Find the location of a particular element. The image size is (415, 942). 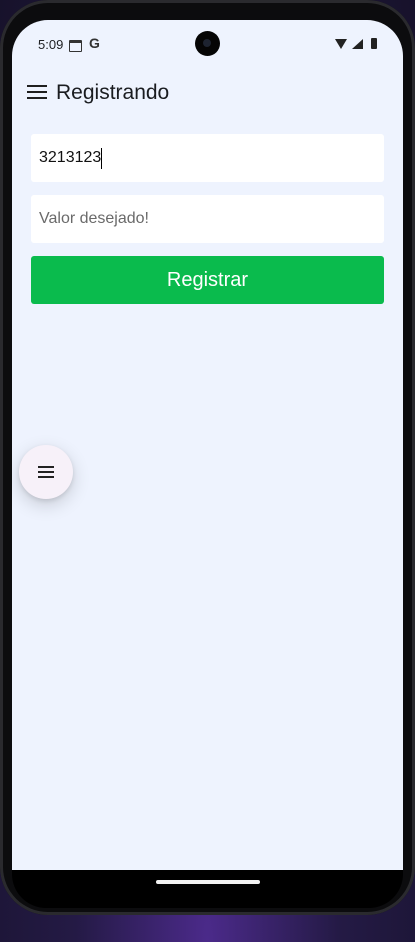

status-time: 5:09 is located at coordinates (51, 44).